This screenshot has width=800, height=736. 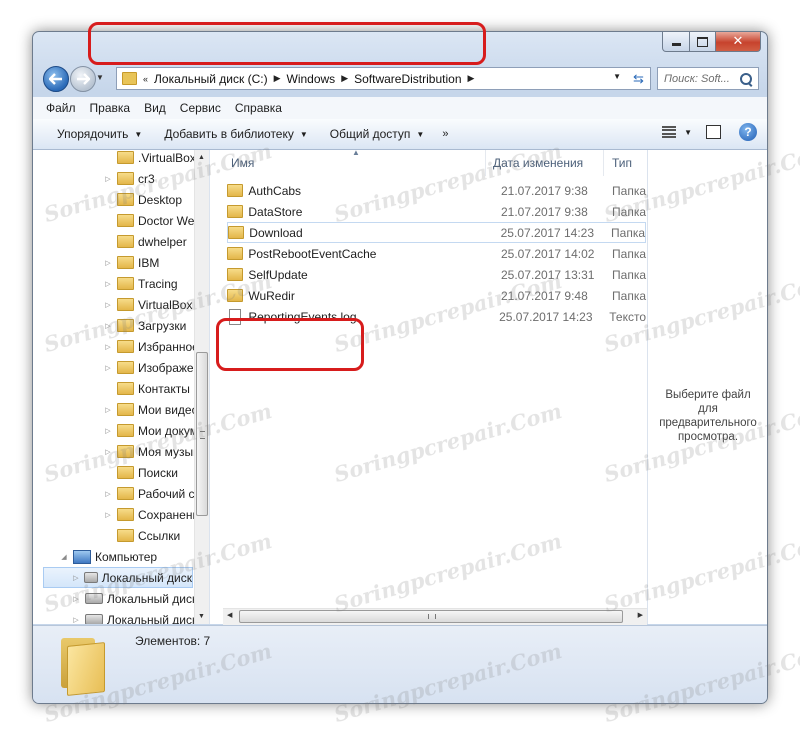 I want to click on file-row: WuRedir 21.07.2017 9:48 Папка, so click(x=436, y=295).